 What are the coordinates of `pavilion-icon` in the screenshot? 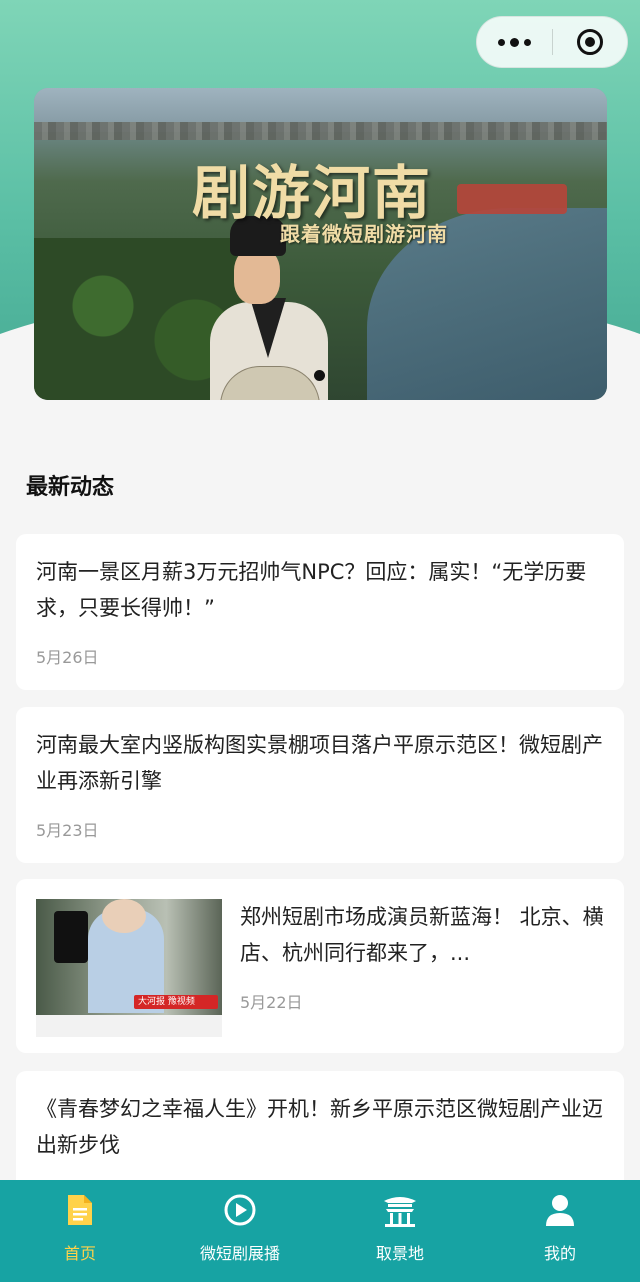 It's located at (400, 1210).